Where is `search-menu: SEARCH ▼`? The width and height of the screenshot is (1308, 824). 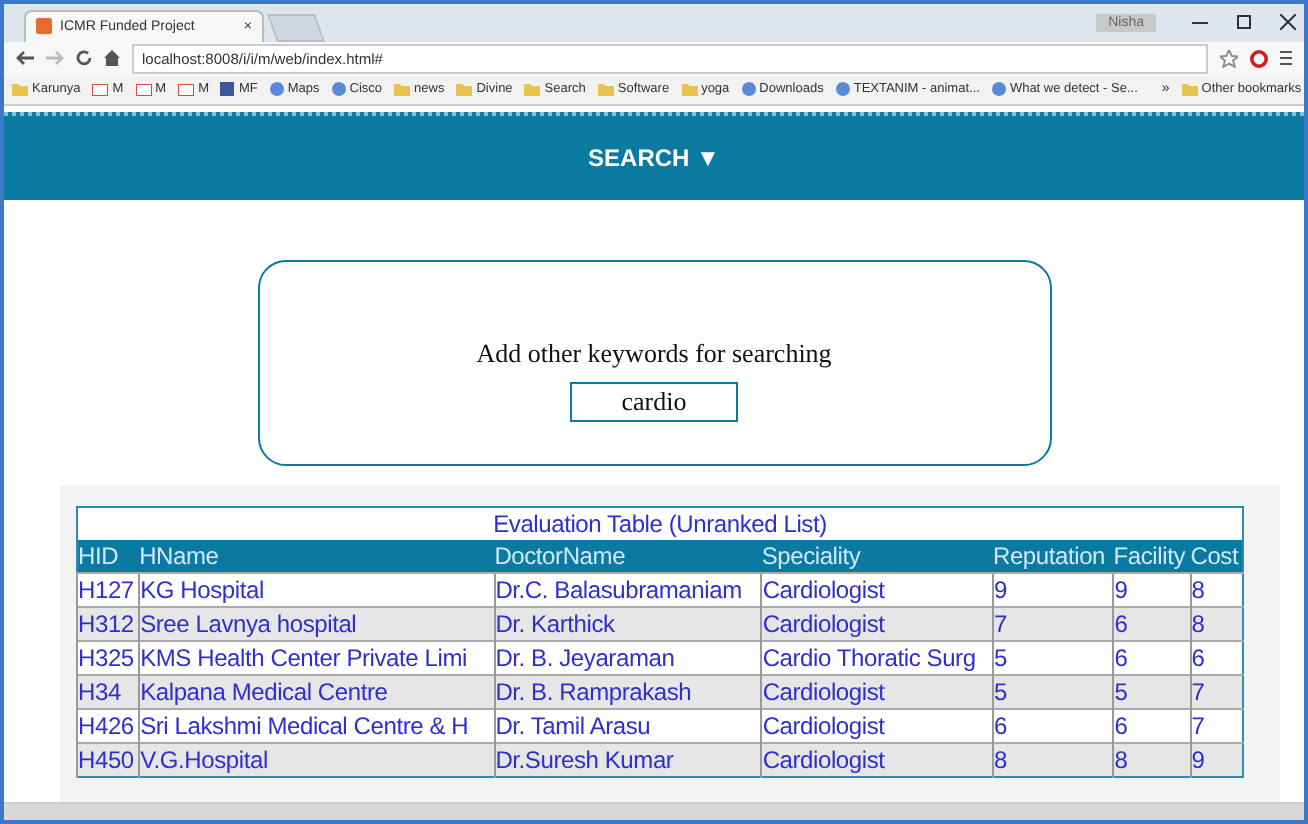
search-menu: SEARCH ▼ is located at coordinates (654, 158).